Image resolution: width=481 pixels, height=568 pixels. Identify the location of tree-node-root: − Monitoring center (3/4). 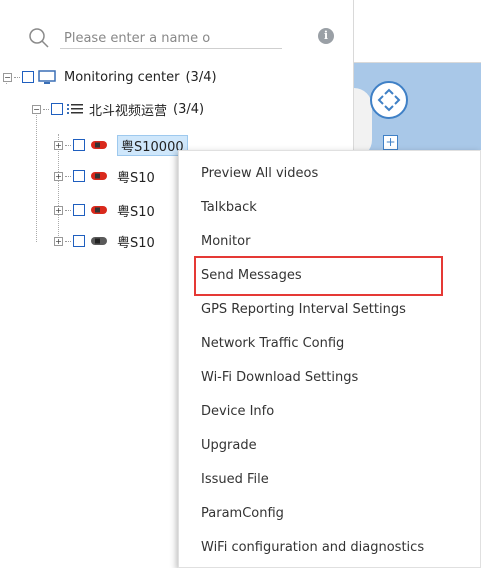
(110, 77).